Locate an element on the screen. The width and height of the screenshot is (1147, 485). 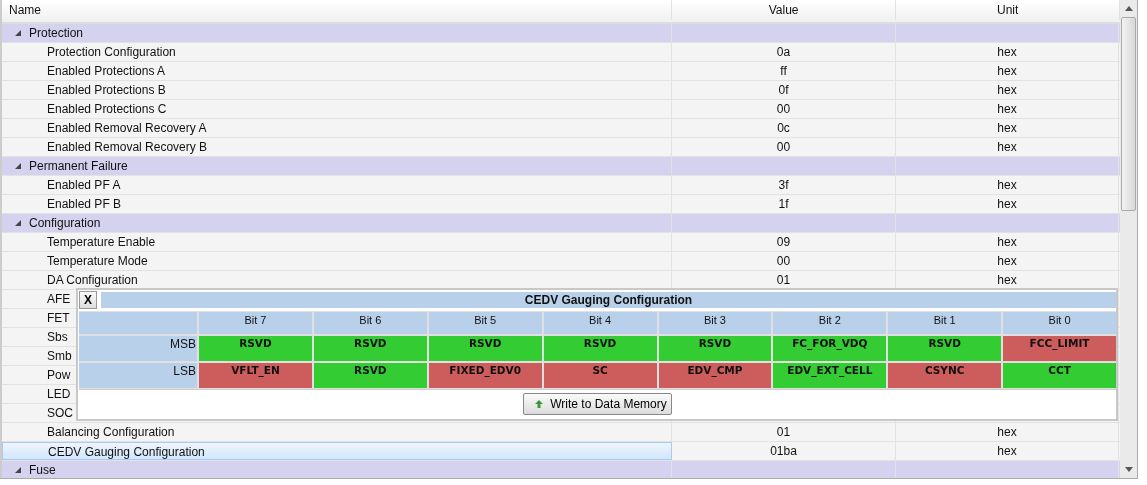
byte-label: MSB is located at coordinates (138, 348).